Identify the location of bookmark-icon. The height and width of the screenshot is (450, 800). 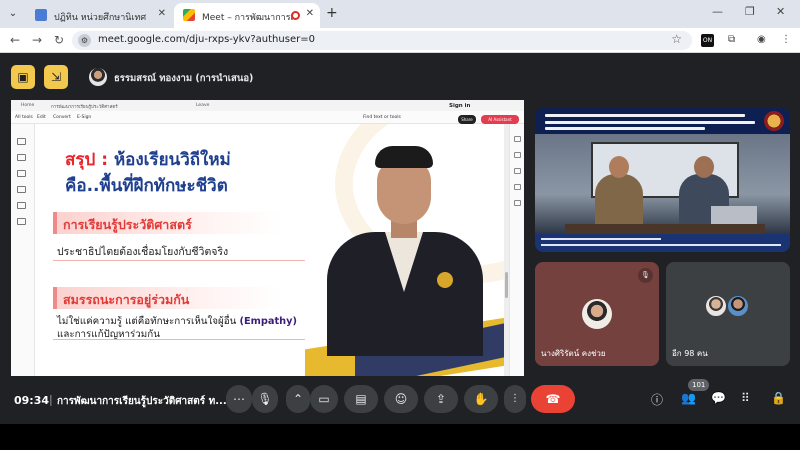
(517, 155).